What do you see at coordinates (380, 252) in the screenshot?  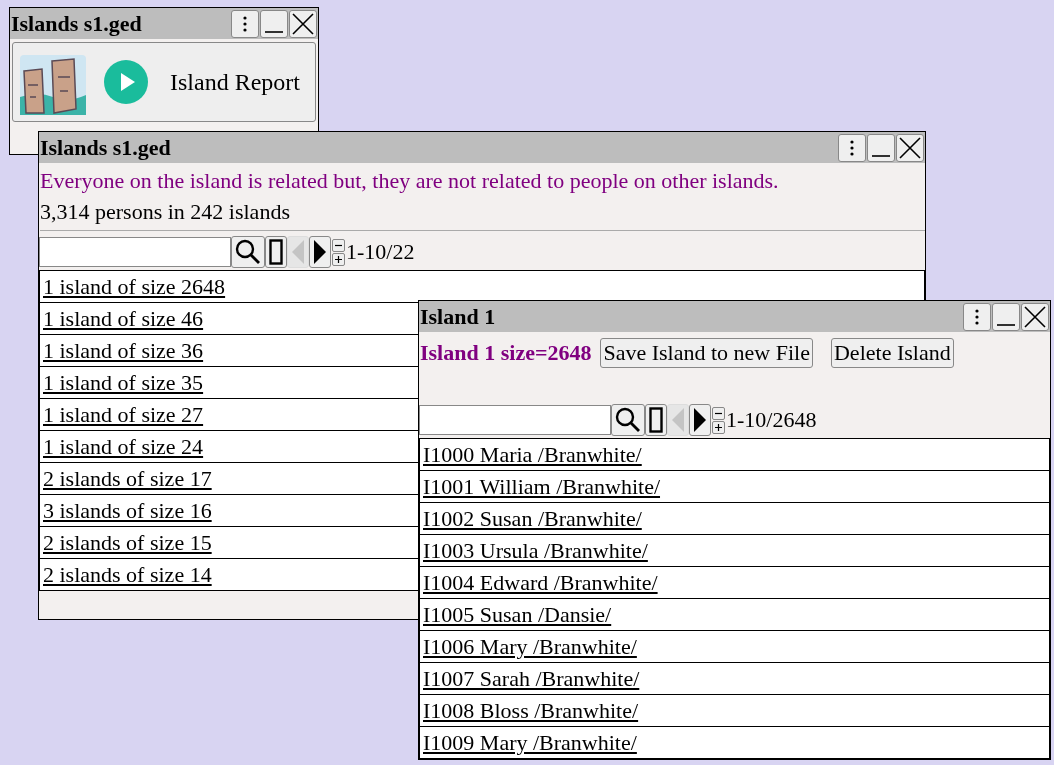 I see `page-range: 1-10/22` at bounding box center [380, 252].